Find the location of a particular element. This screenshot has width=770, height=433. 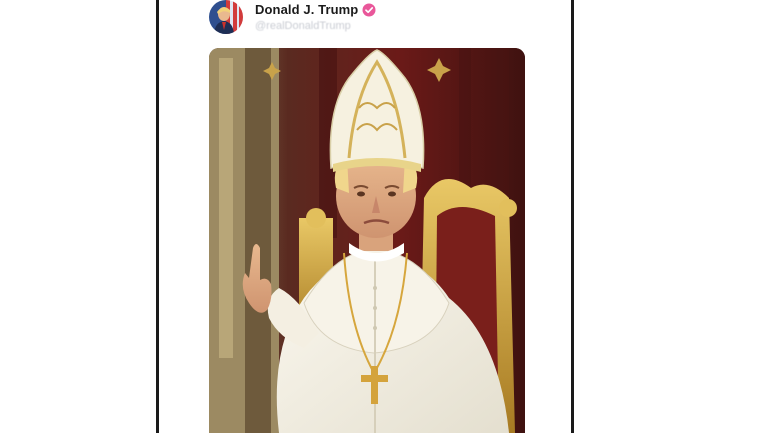

author-handle: @realDonaldTrump is located at coordinates (303, 26).